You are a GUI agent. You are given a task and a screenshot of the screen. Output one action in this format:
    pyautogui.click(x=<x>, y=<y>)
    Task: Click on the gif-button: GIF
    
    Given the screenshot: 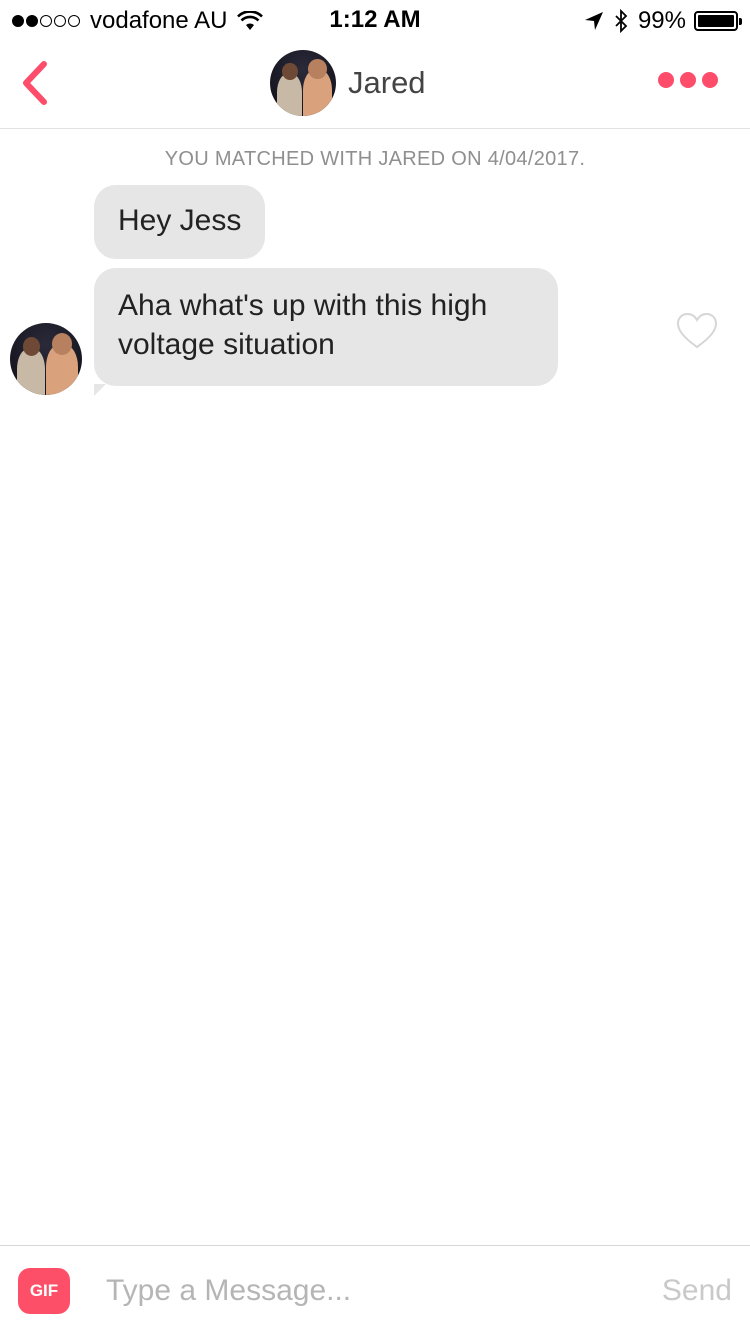 What is the action you would take?
    pyautogui.click(x=44, y=1291)
    